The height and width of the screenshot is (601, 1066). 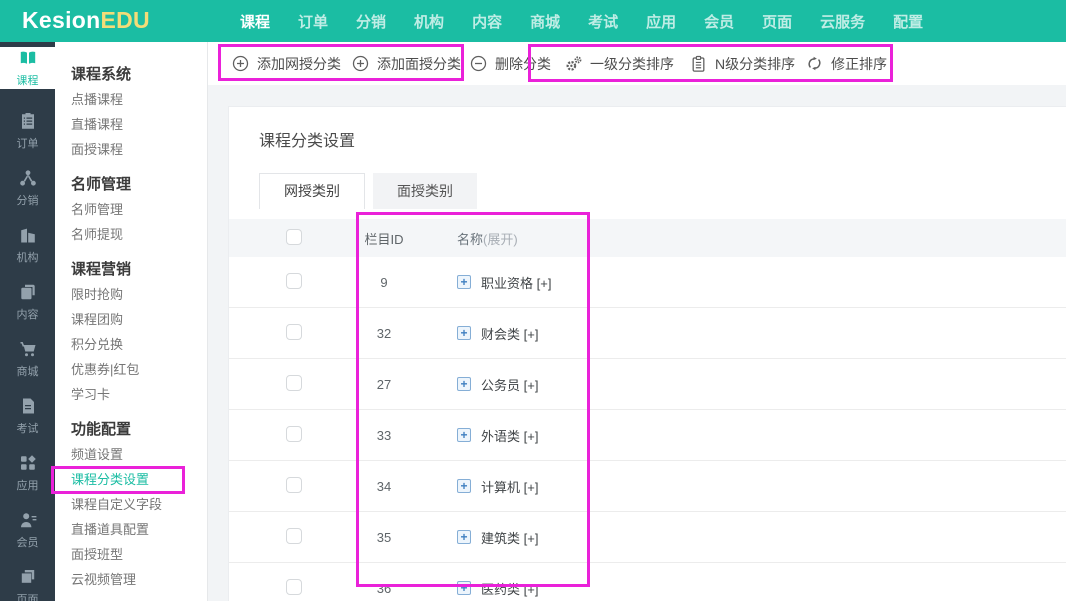 I want to click on sidebar-item-course-category-settings: 课程分类设置, so click(x=139, y=479).